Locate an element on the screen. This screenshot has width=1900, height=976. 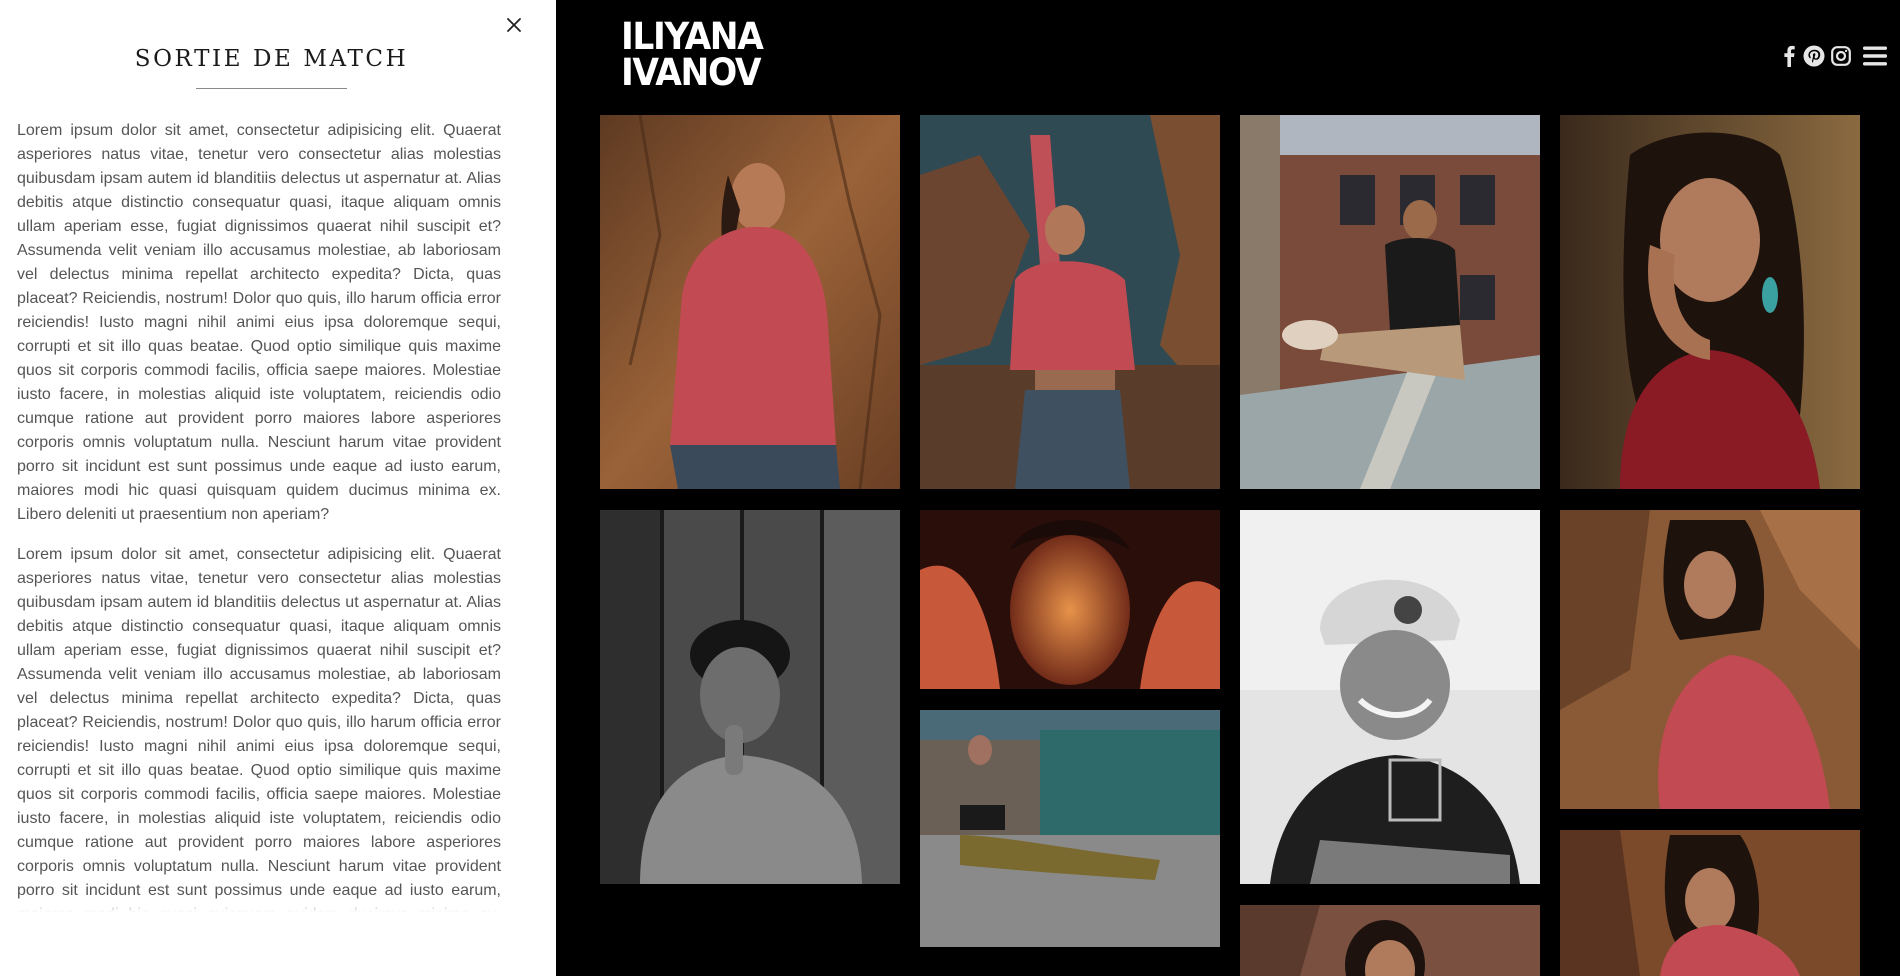
photo-woman-pink-sweater-profile is located at coordinates (1710, 659).